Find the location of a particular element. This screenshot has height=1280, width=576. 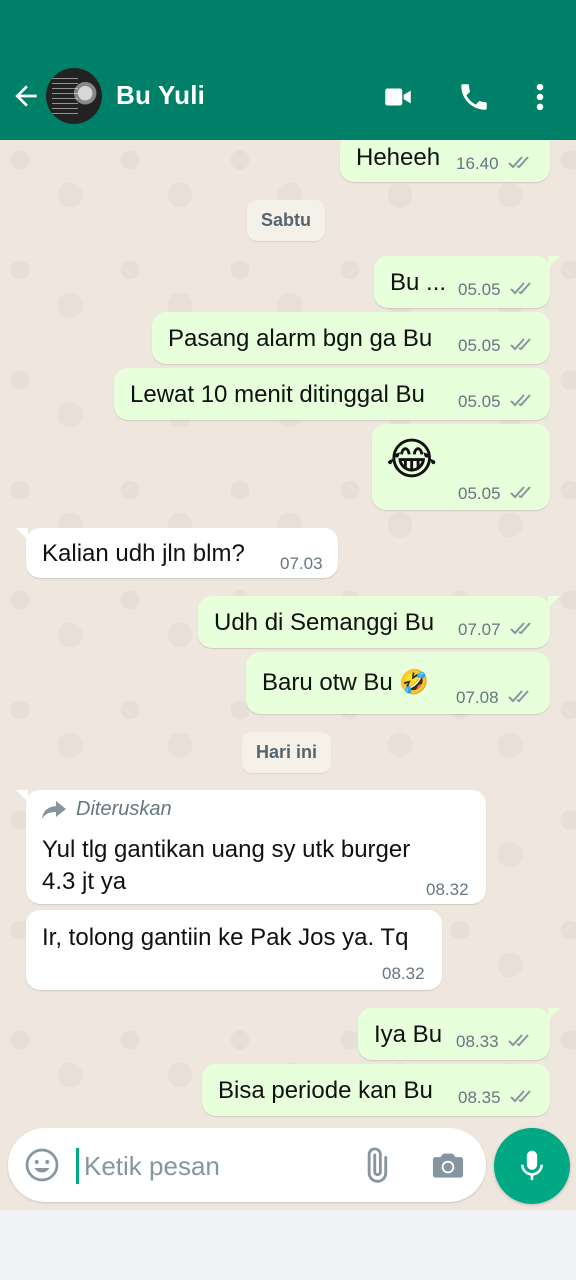

outgoing-message: Udh di Semanggi Bu 07.07 is located at coordinates (379, 622).